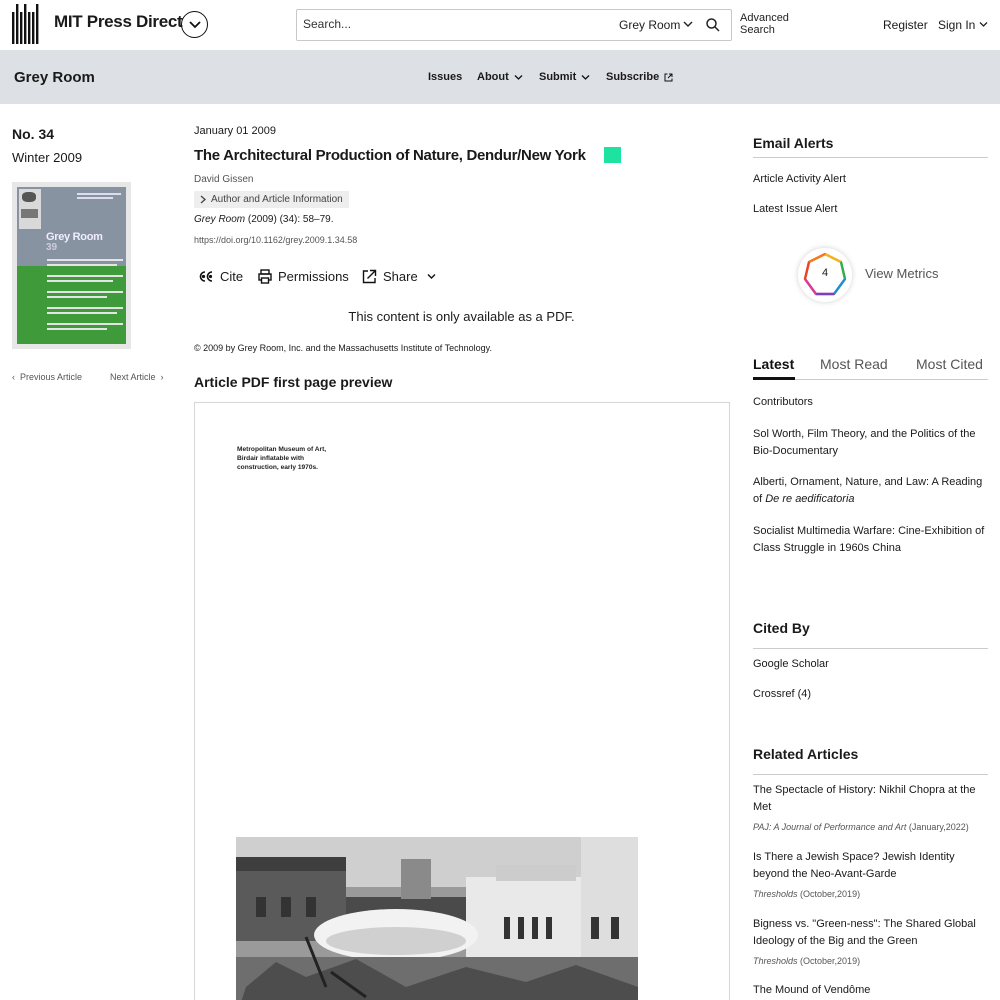 This screenshot has width=1000, height=1000. Describe the element at coordinates (770, 24) in the screenshot. I see `advanced-search-link: Advanced Search` at that location.